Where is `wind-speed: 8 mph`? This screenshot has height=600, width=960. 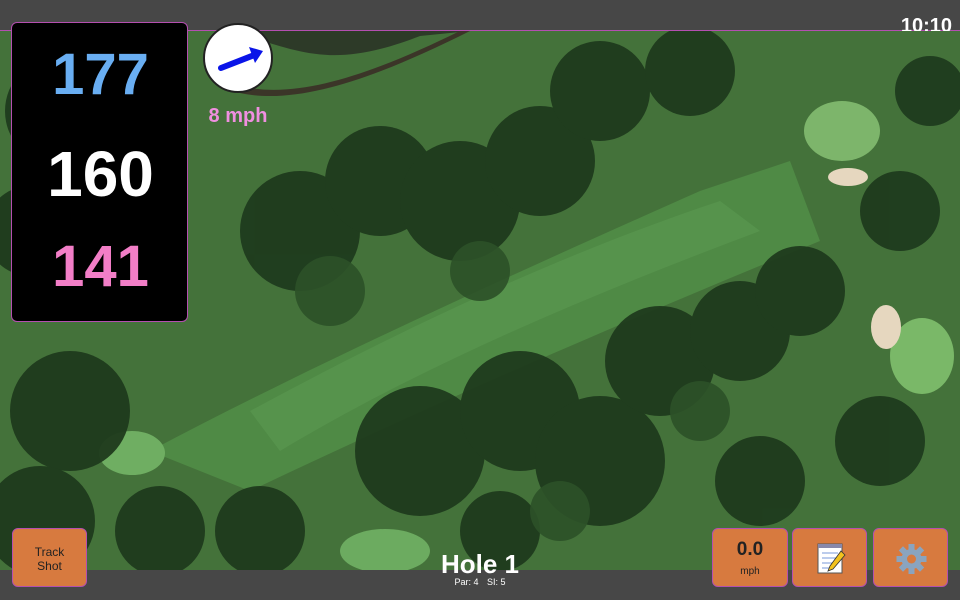 wind-speed: 8 mph is located at coordinates (238, 116).